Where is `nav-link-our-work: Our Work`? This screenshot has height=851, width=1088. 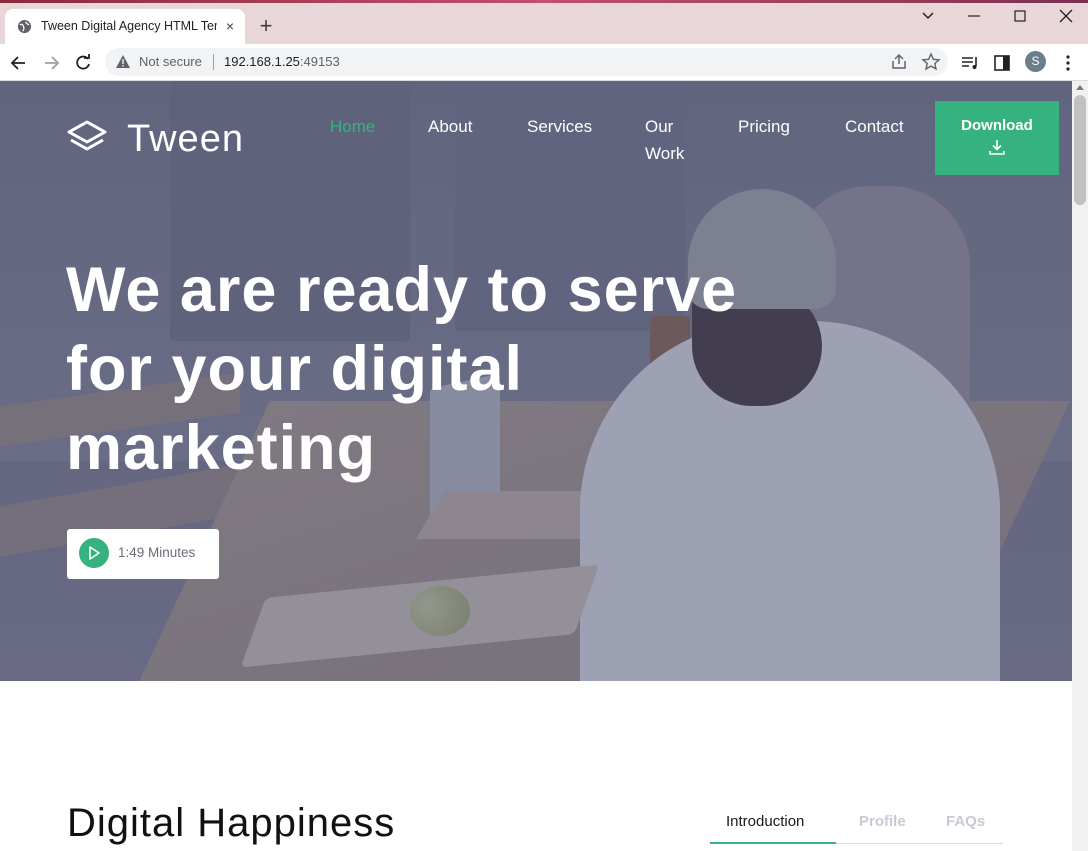 nav-link-our-work: Our Work is located at coordinates (675, 140).